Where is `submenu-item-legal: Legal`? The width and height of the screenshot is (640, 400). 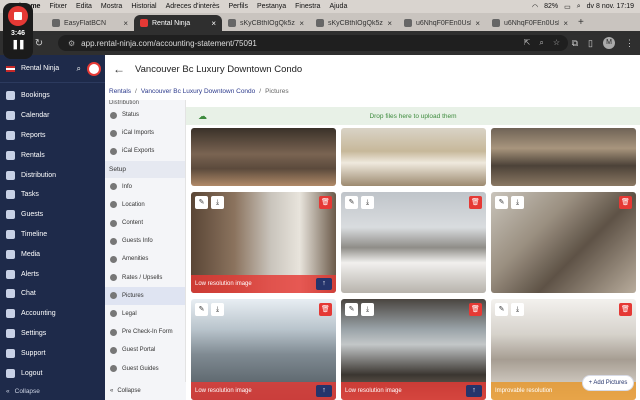 submenu-item-legal: Legal is located at coordinates (145, 314).